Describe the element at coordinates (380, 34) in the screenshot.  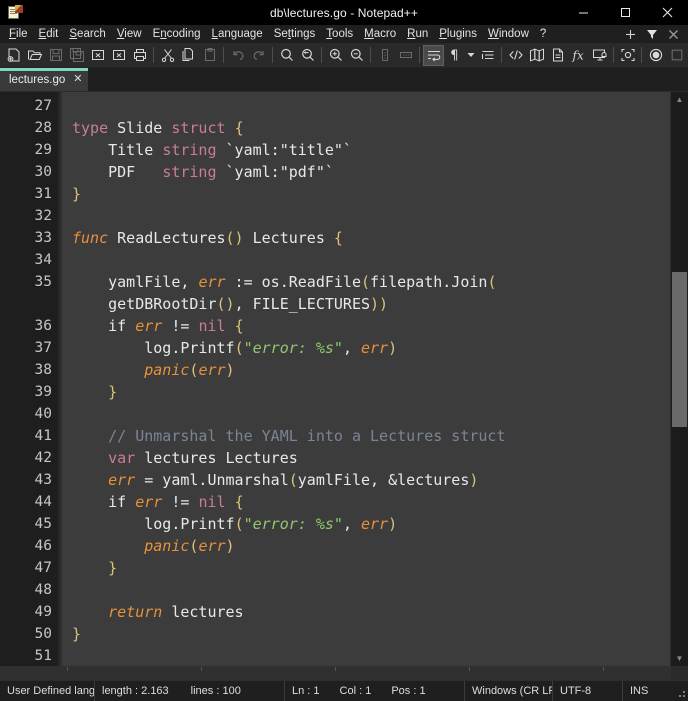
I see `menu-macro: Macro` at that location.